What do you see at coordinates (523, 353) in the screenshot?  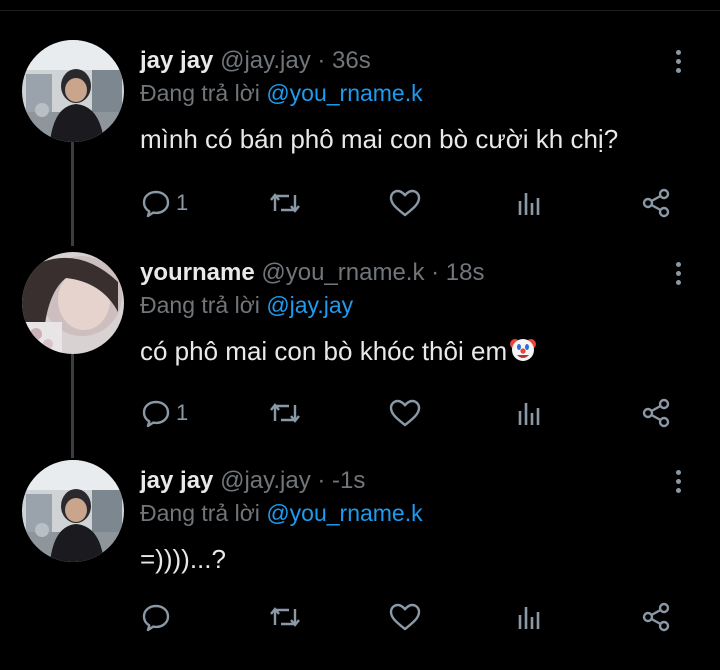 I see `clown-face-emoji` at bounding box center [523, 353].